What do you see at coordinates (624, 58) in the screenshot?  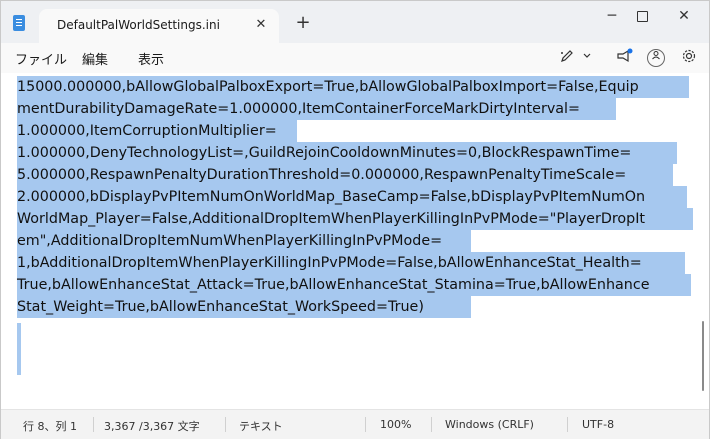 I see `megaphone-icon` at bounding box center [624, 58].